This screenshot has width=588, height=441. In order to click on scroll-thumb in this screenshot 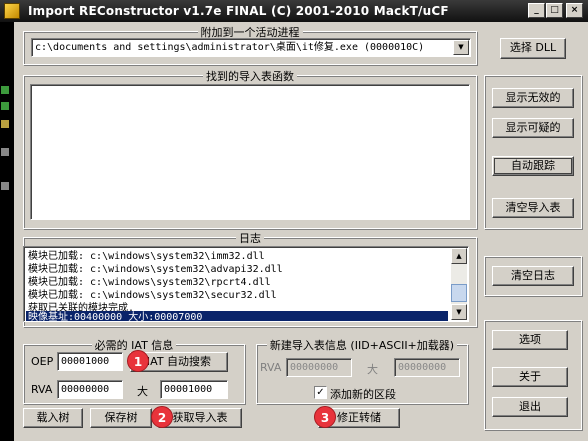, I will do `click(459, 293)`.